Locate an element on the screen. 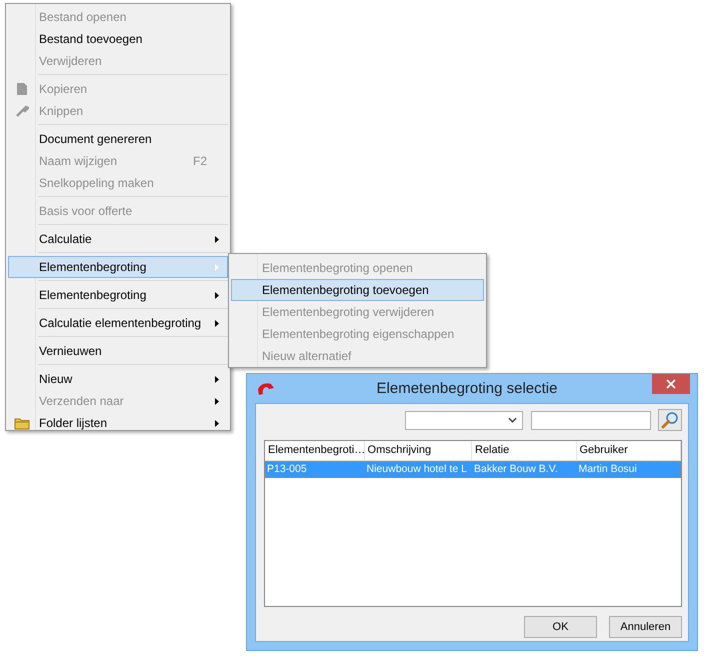 This screenshot has height=662, width=724. menu-item: Elementenbegroting toevoegen is located at coordinates (357, 290).